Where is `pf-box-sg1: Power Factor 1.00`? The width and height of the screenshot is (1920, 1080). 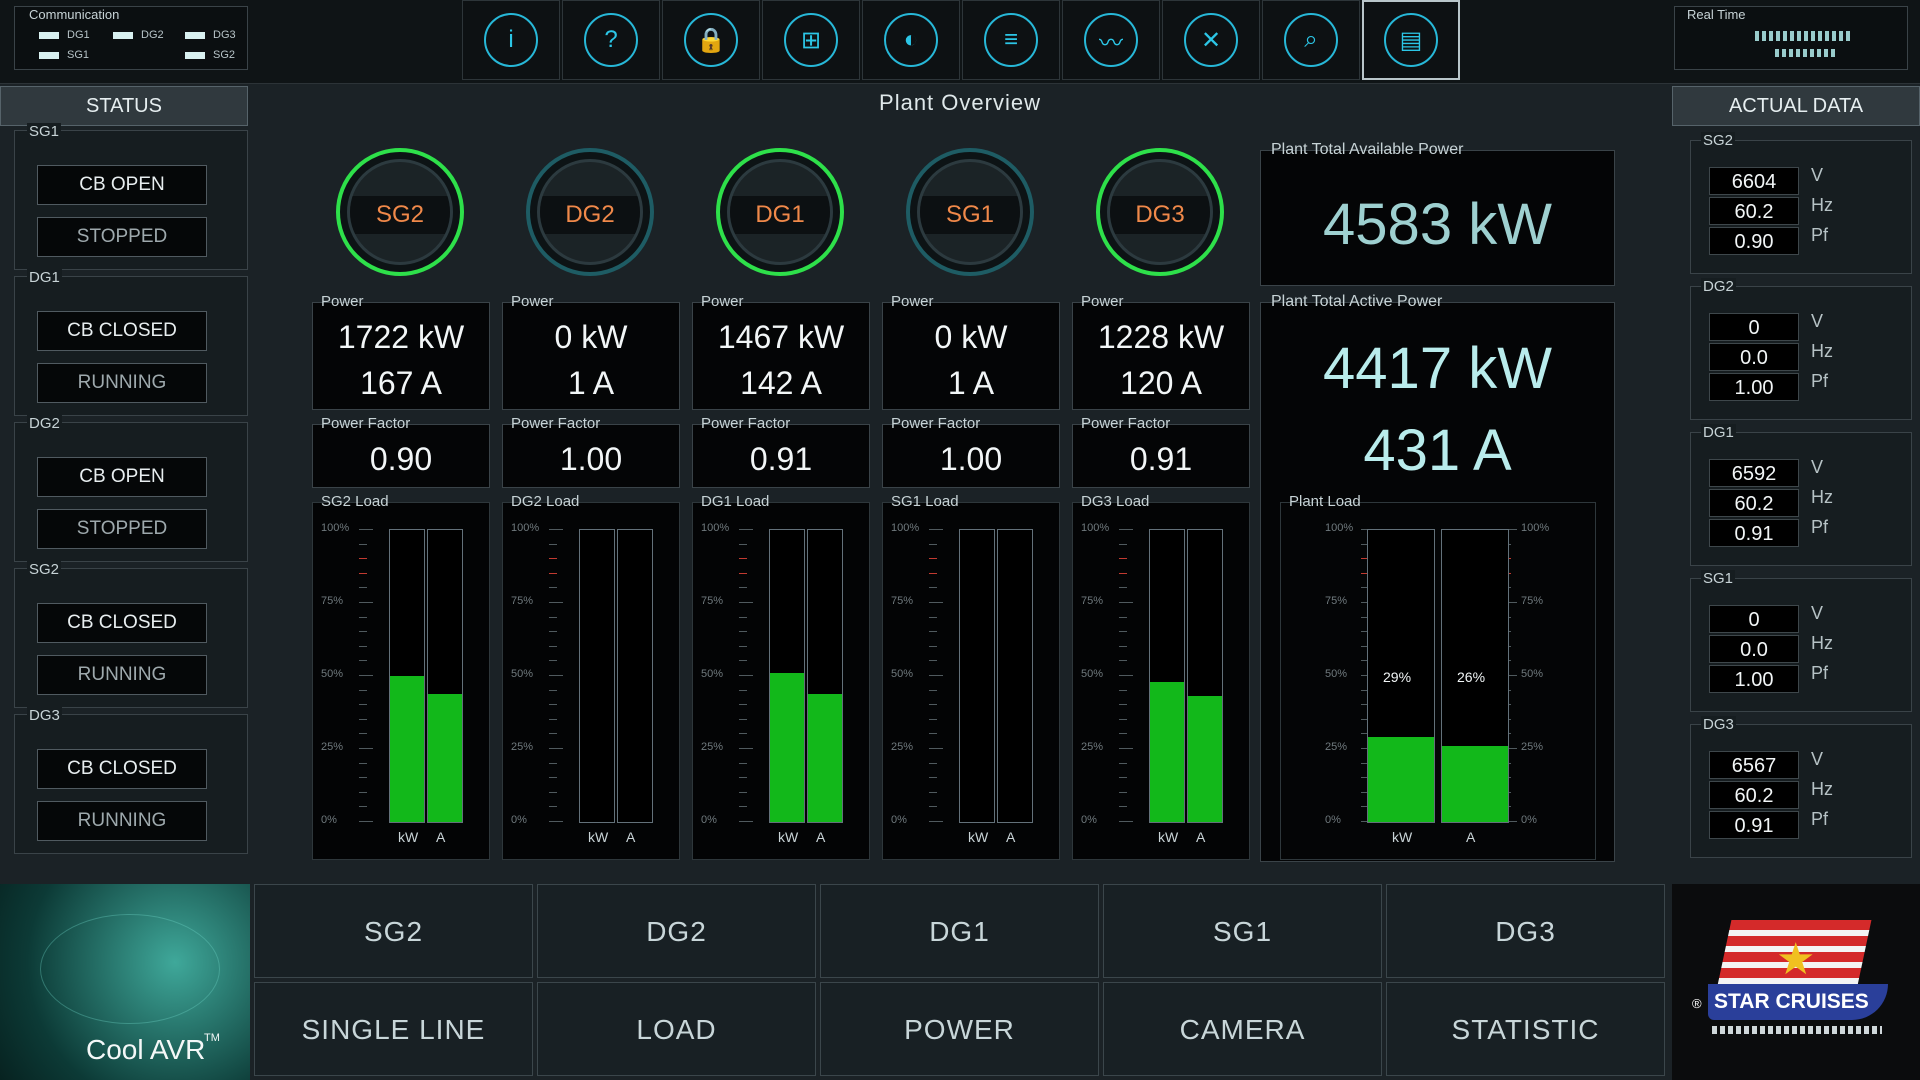 pf-box-sg1: Power Factor 1.00 is located at coordinates (971, 451).